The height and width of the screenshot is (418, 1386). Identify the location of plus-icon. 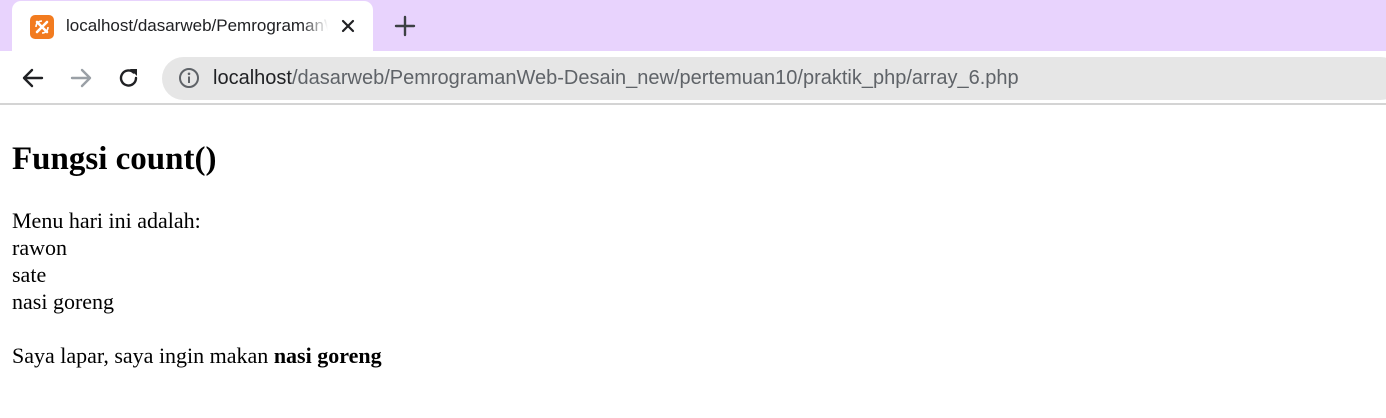
(405, 26).